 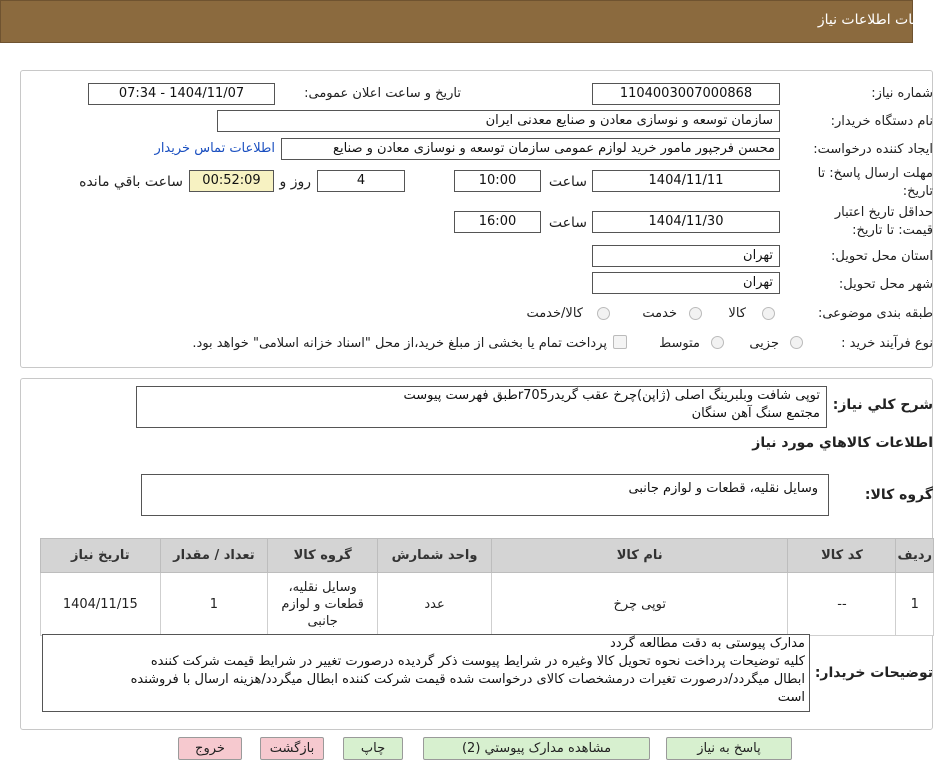 I want to click on col-group: گروه کالا, so click(x=323, y=555).